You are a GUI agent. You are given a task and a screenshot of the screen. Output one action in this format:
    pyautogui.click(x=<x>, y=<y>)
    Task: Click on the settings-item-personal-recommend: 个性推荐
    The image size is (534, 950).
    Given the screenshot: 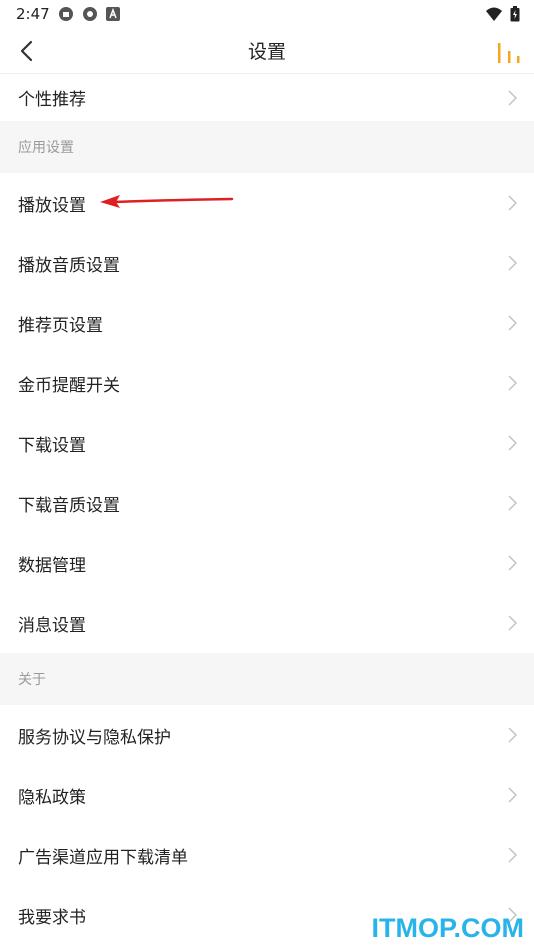 What is the action you would take?
    pyautogui.click(x=267, y=97)
    